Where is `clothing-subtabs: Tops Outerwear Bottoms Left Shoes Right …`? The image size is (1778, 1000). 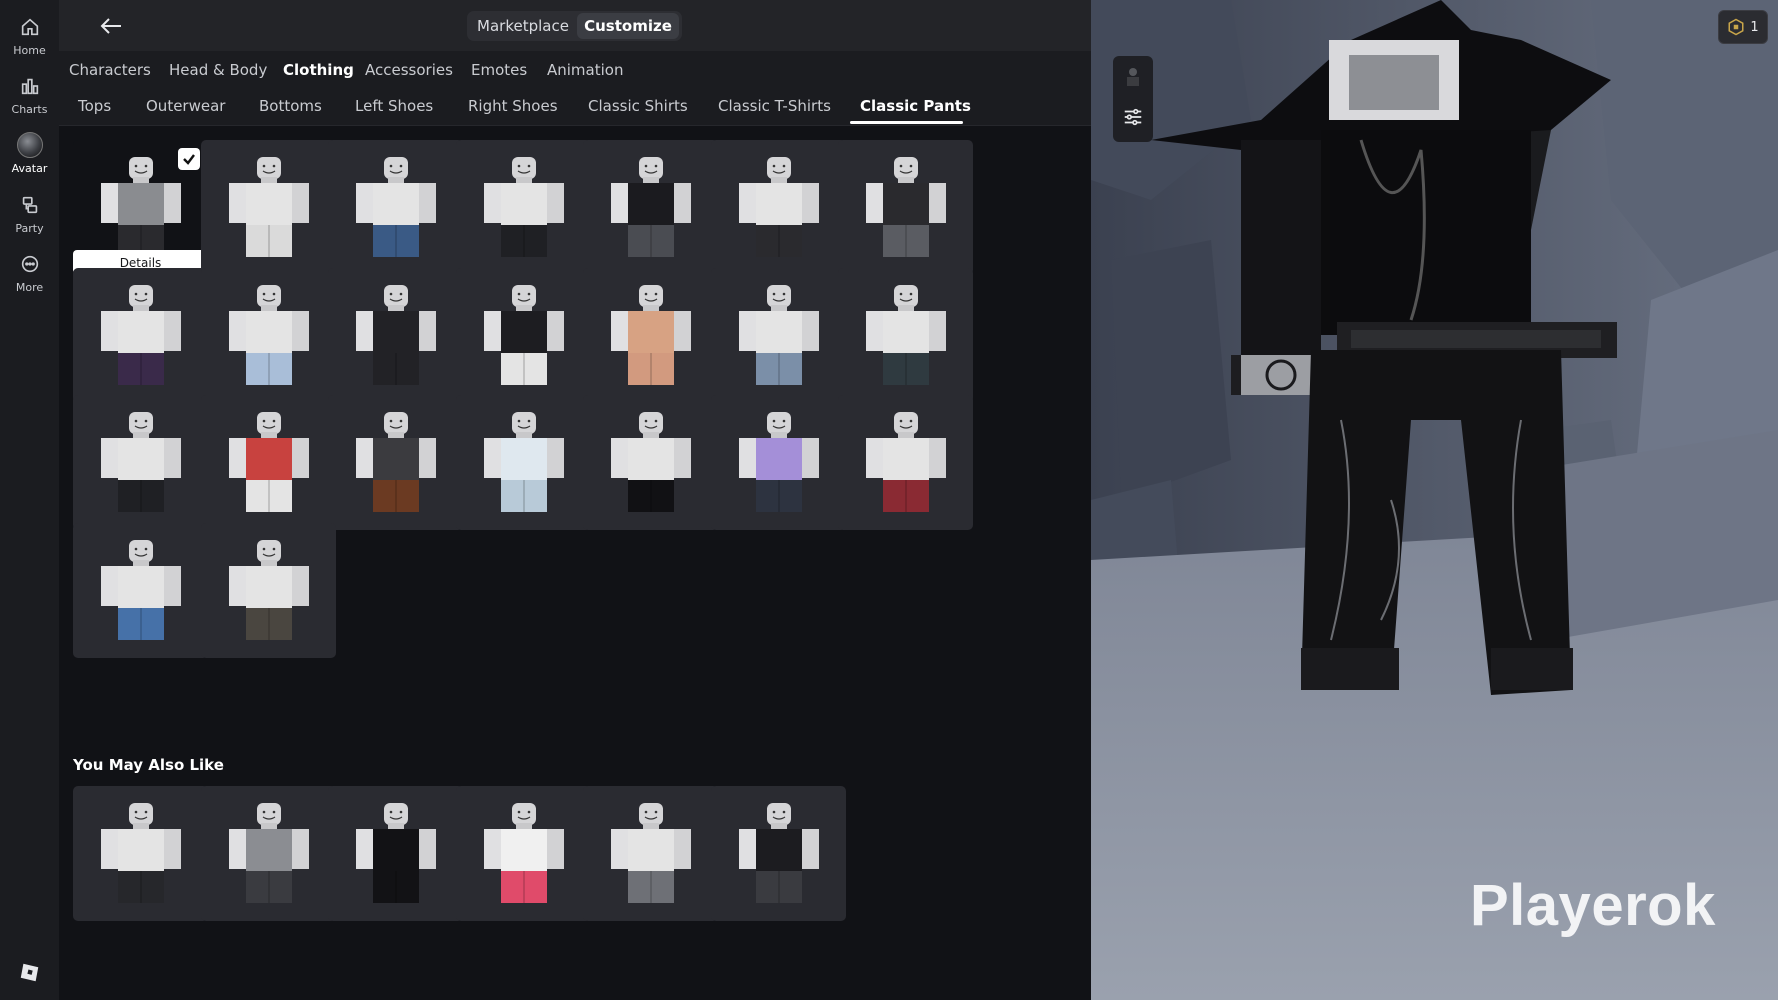
clothing-subtabs: Tops Outerwear Bottoms Left Shoes Right … is located at coordinates (575, 107).